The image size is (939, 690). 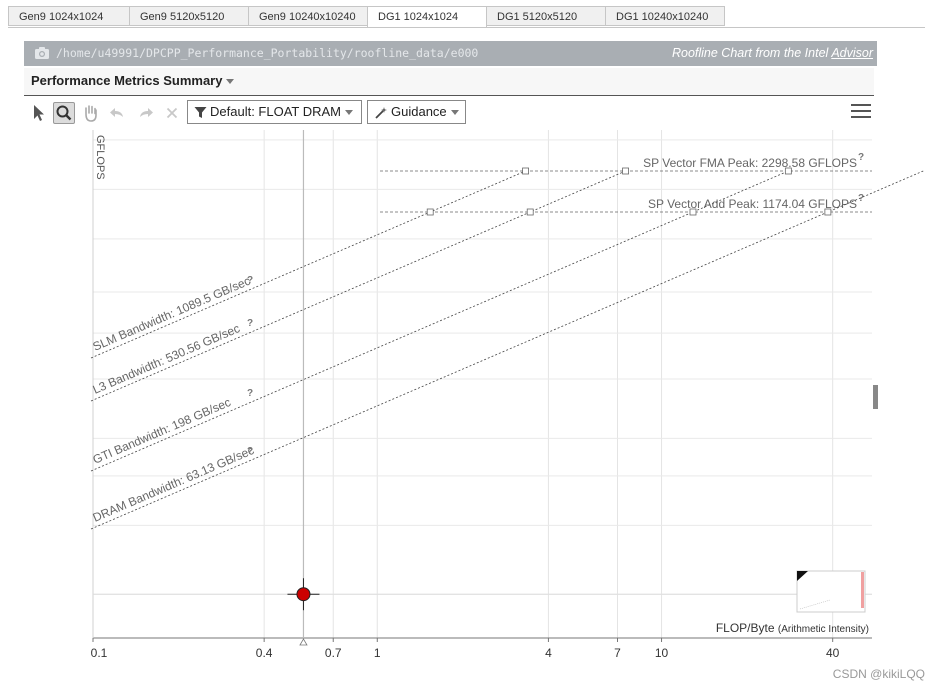 I want to click on overview-viewport, so click(x=862, y=590).